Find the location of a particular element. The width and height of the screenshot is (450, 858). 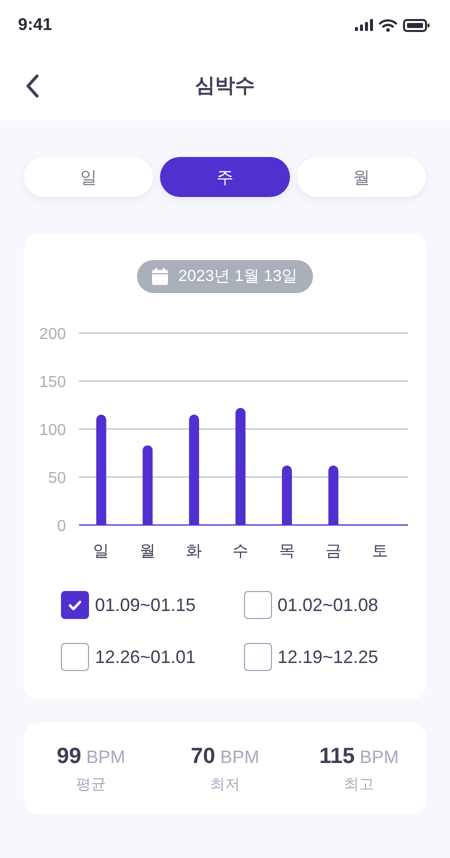

check-icon is located at coordinates (75, 605).